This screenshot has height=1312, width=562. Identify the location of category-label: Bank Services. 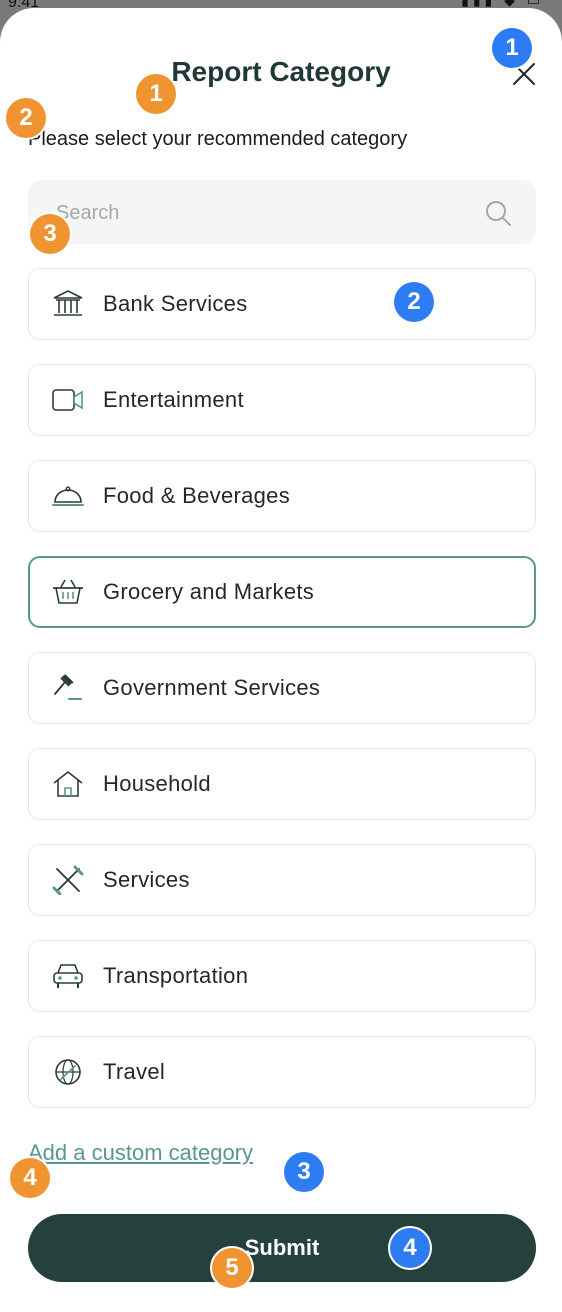
(175, 303).